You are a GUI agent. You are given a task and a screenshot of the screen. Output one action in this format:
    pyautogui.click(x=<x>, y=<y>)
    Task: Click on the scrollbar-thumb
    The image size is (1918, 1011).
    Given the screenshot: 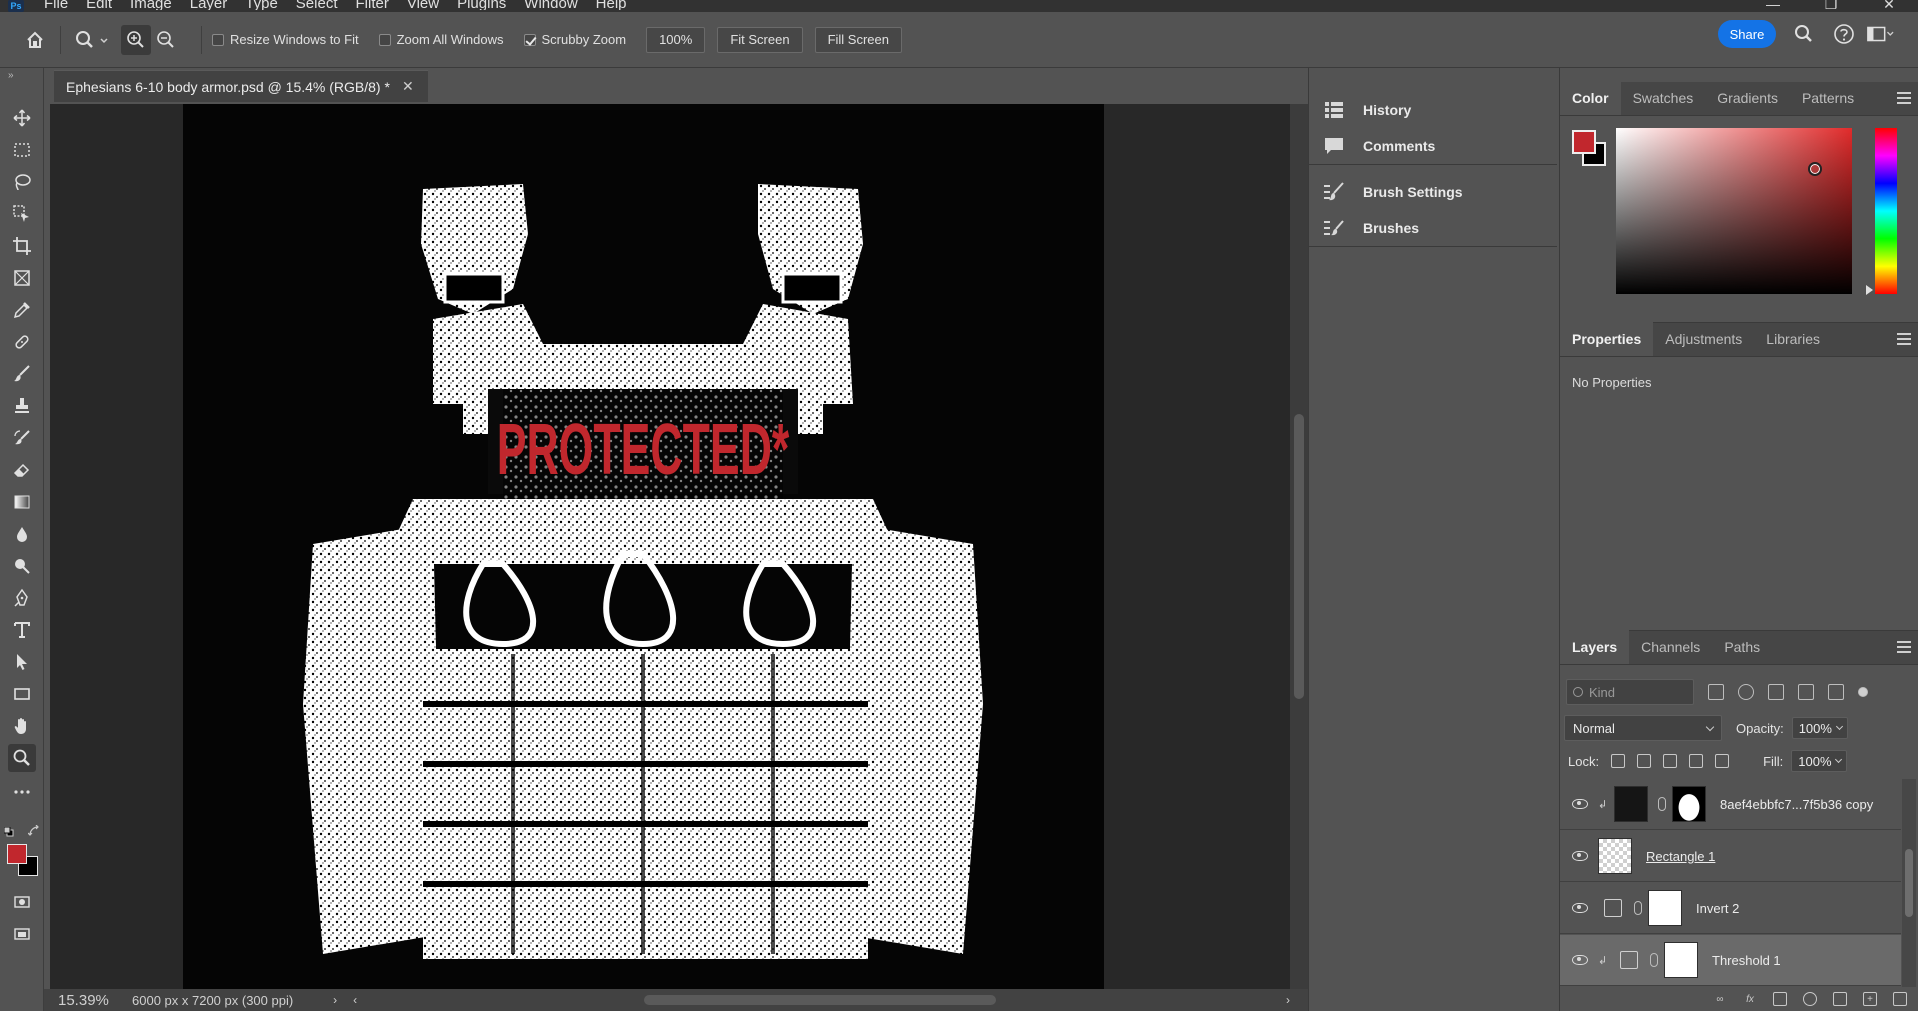 What is the action you would take?
    pyautogui.click(x=1299, y=556)
    